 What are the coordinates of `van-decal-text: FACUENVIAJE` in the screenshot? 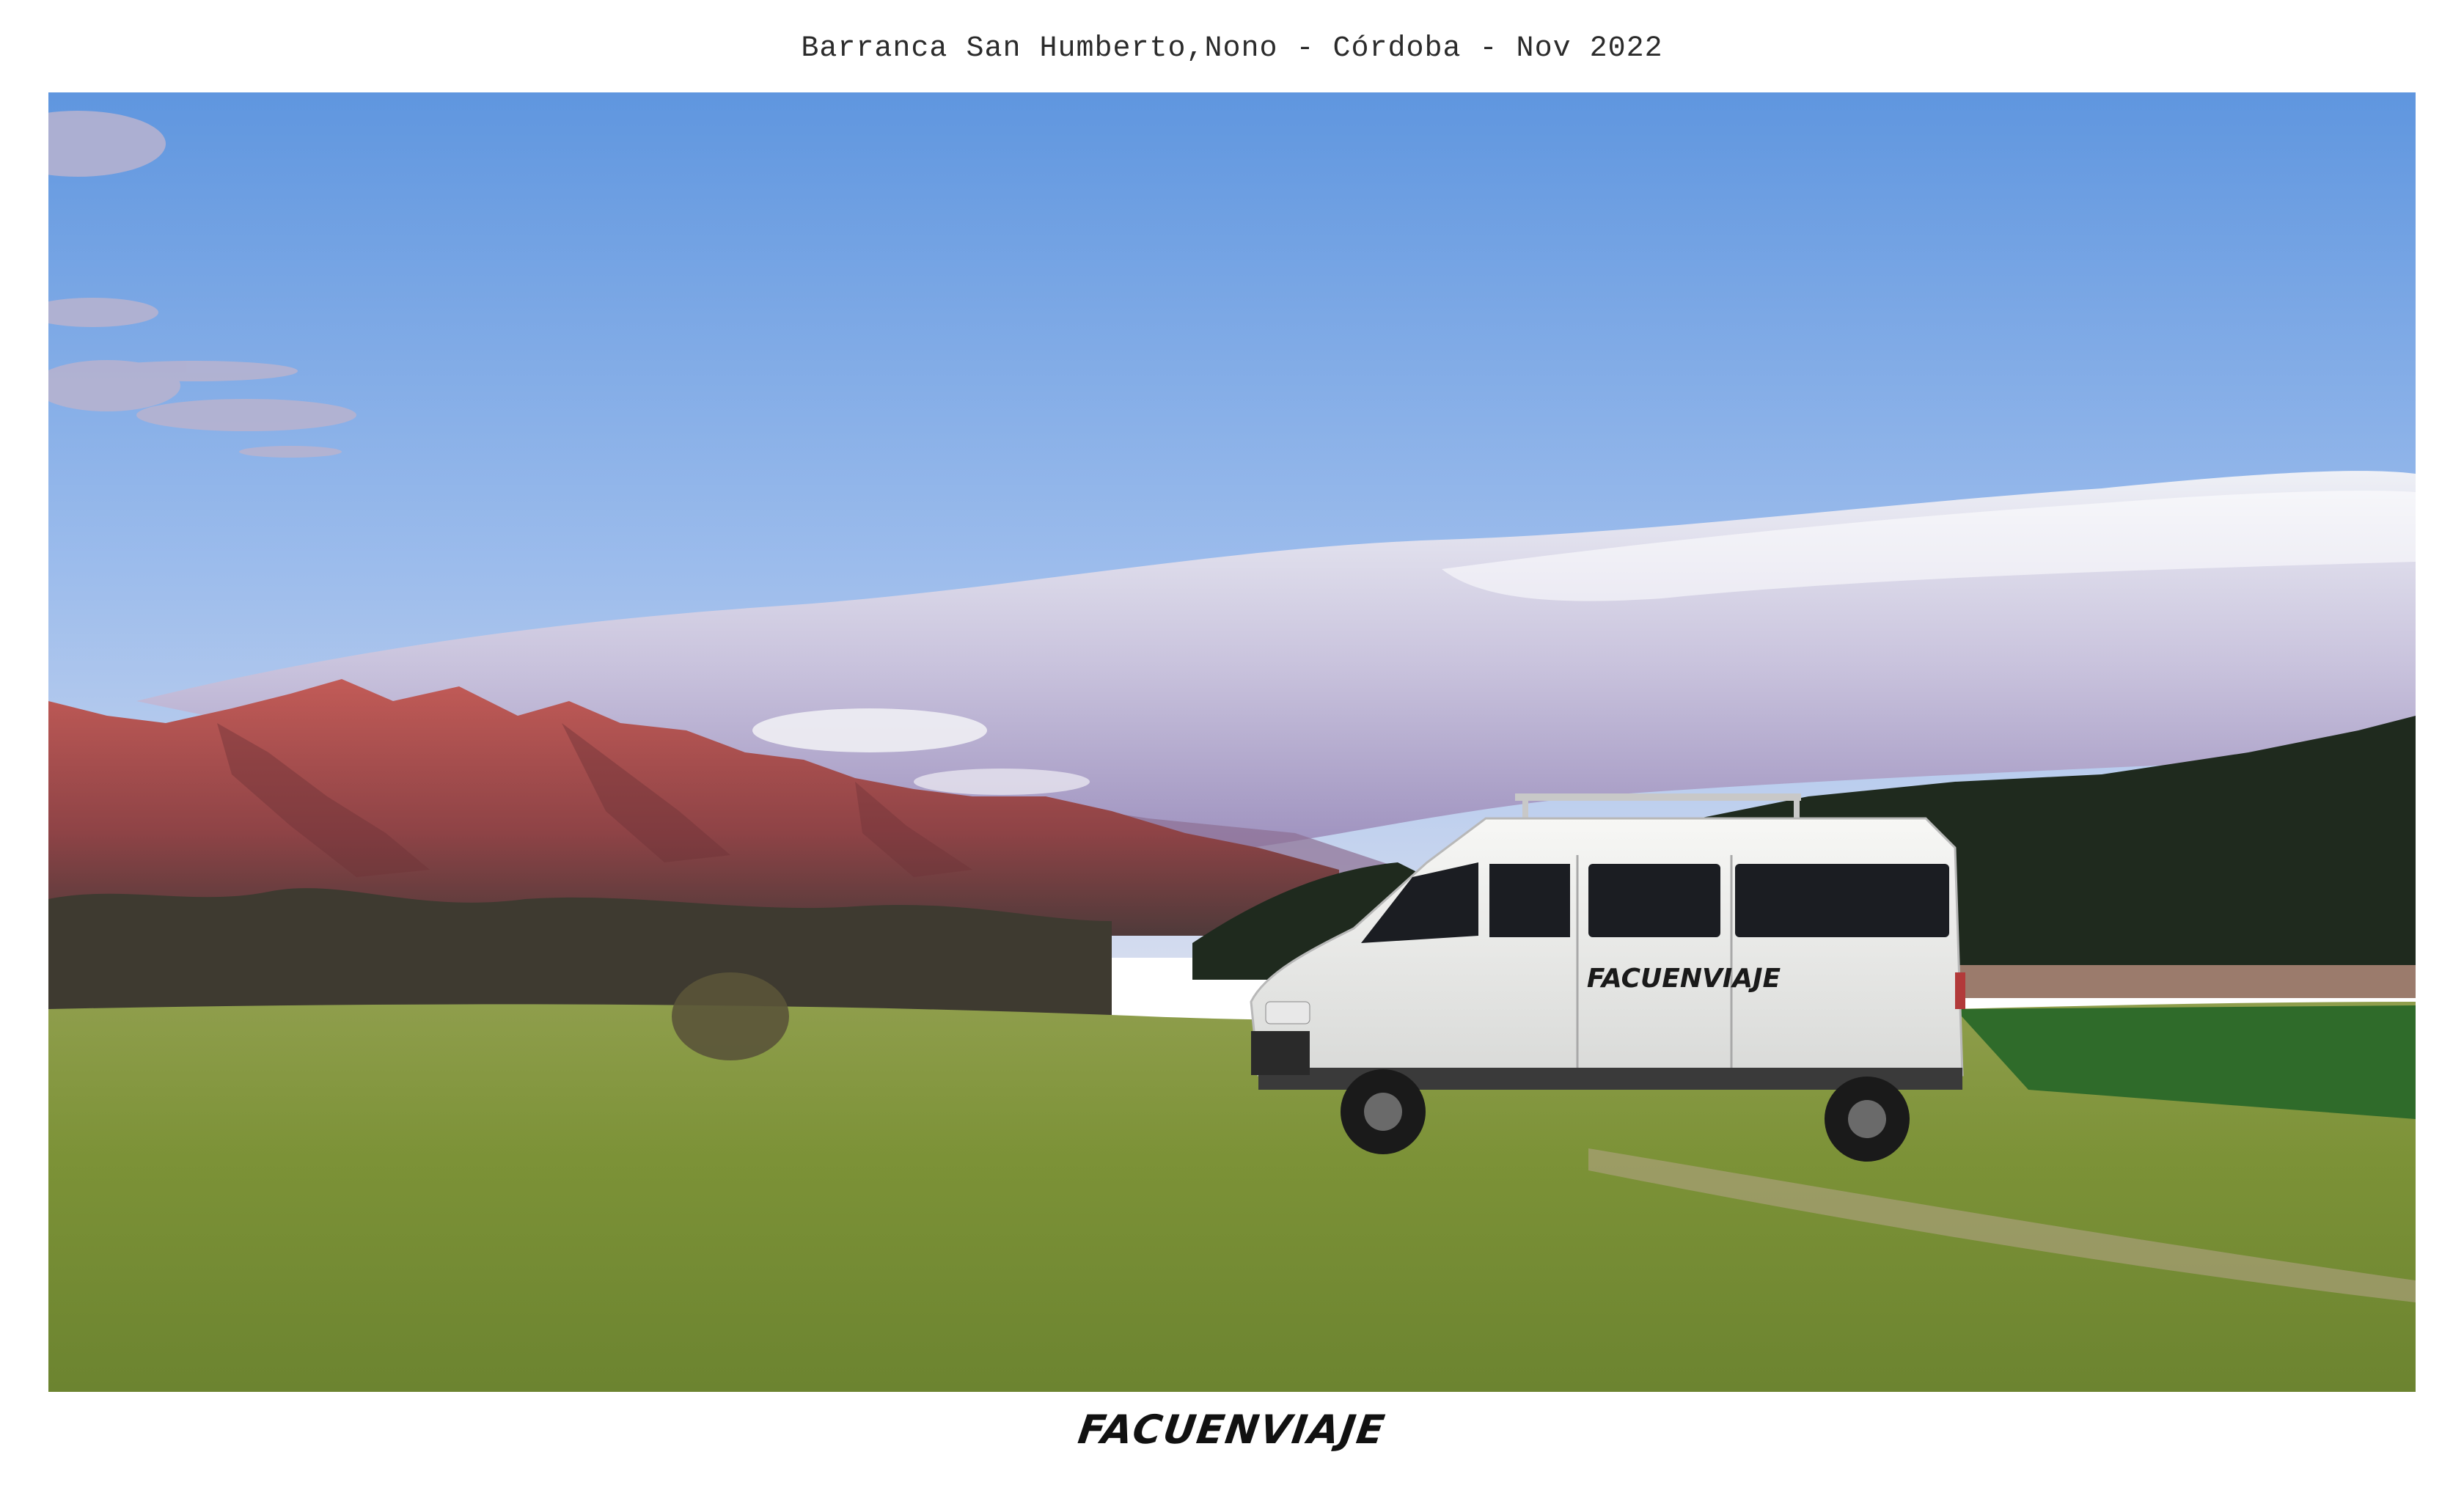 It's located at (1684, 979).